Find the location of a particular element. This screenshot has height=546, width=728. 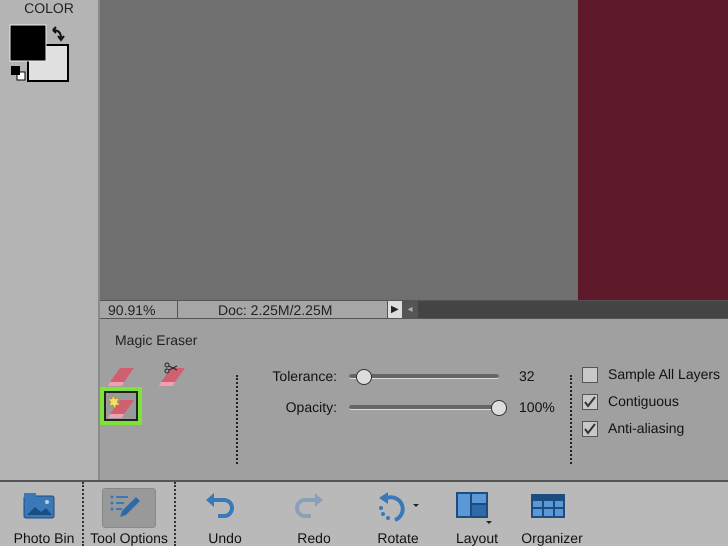

taskbar-button: Tool Options is located at coordinates (128, 514).